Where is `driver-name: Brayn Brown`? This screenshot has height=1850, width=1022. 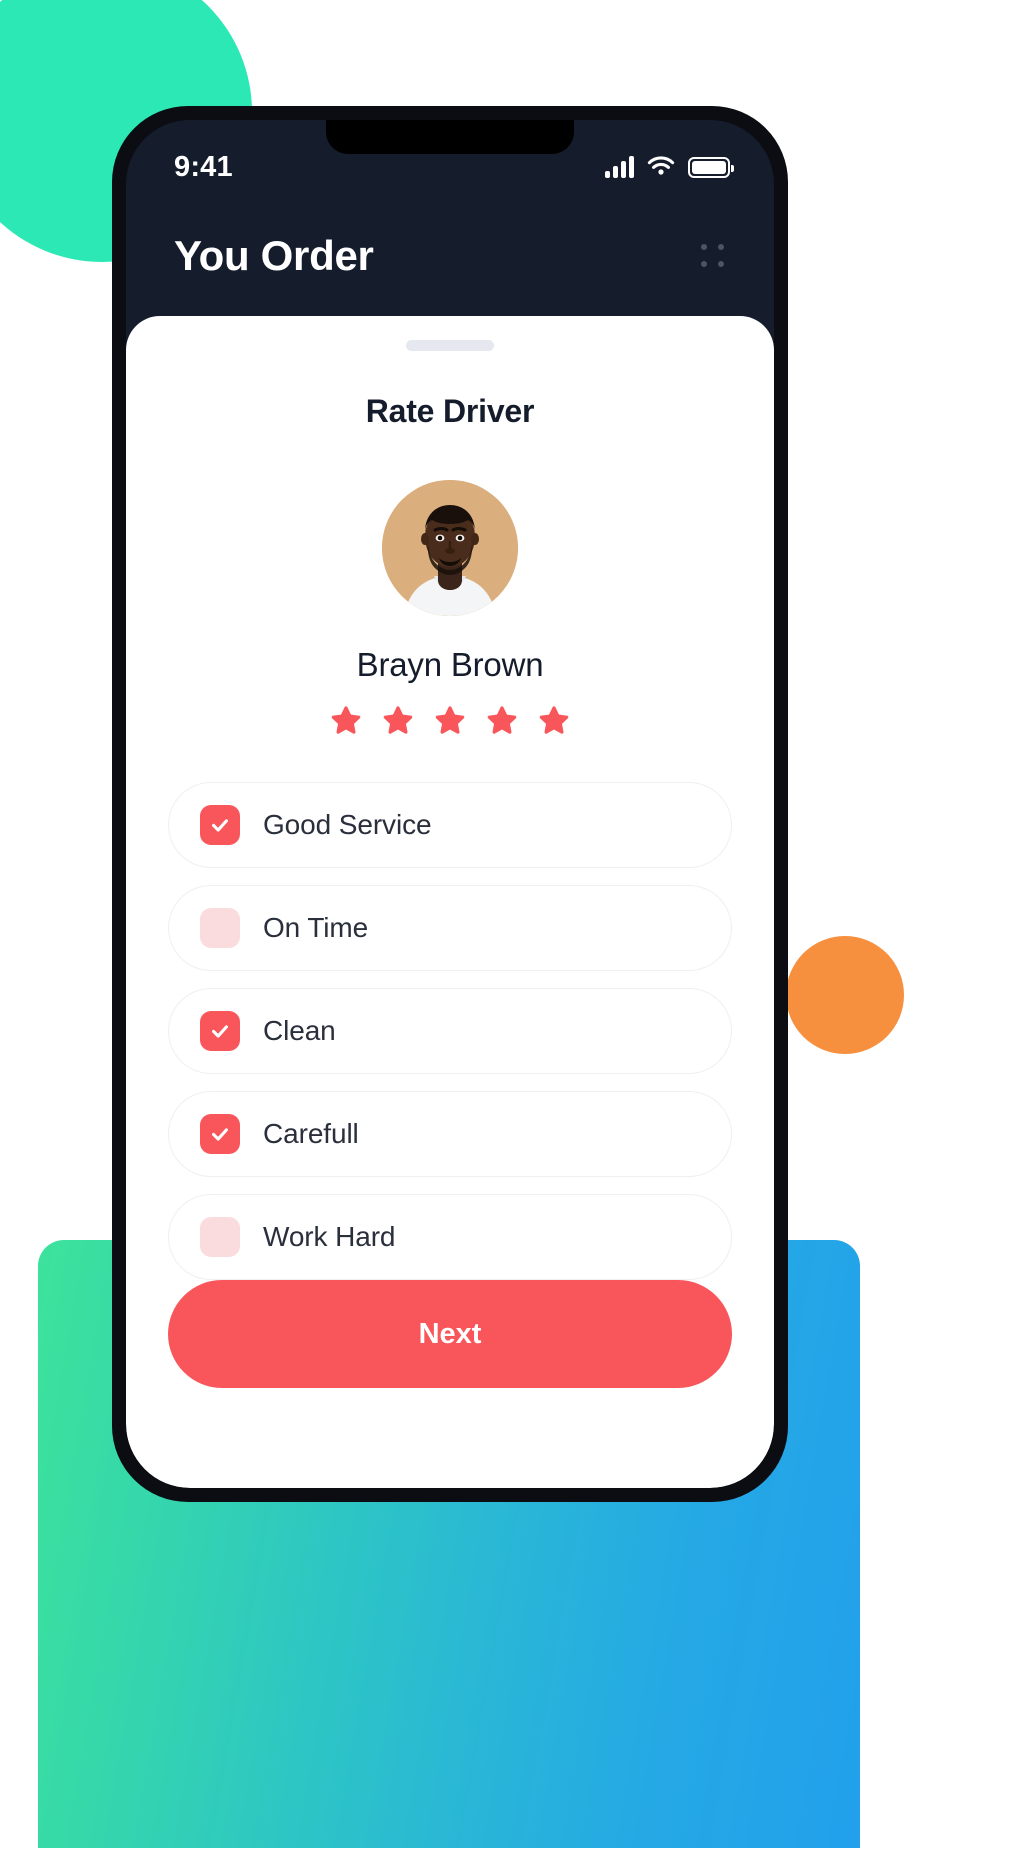
driver-name: Brayn Brown is located at coordinates (450, 664).